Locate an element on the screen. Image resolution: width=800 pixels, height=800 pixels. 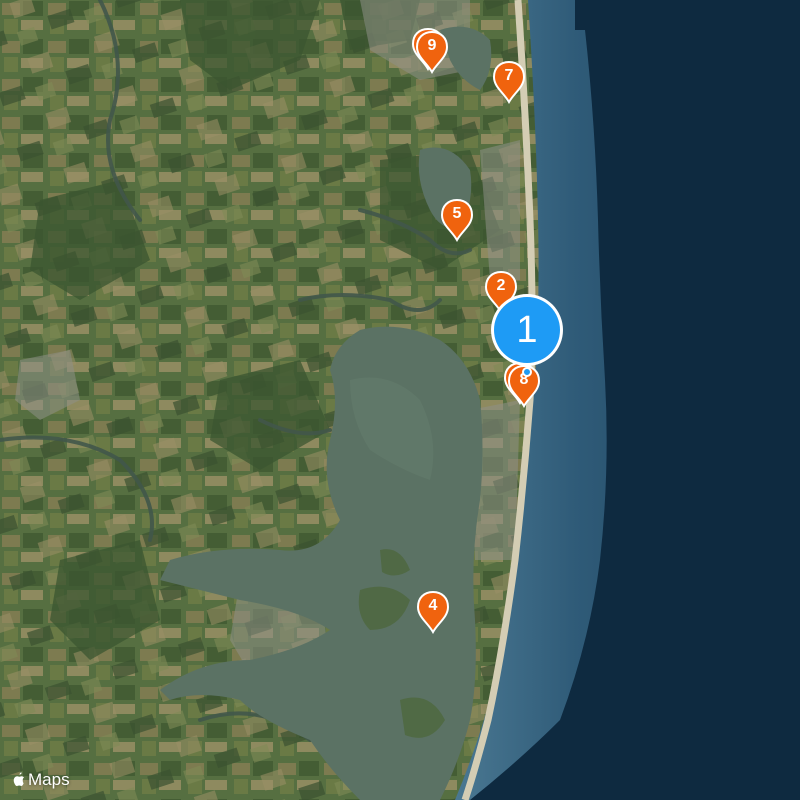
marker-4-label: 4 is located at coordinates (433, 605).